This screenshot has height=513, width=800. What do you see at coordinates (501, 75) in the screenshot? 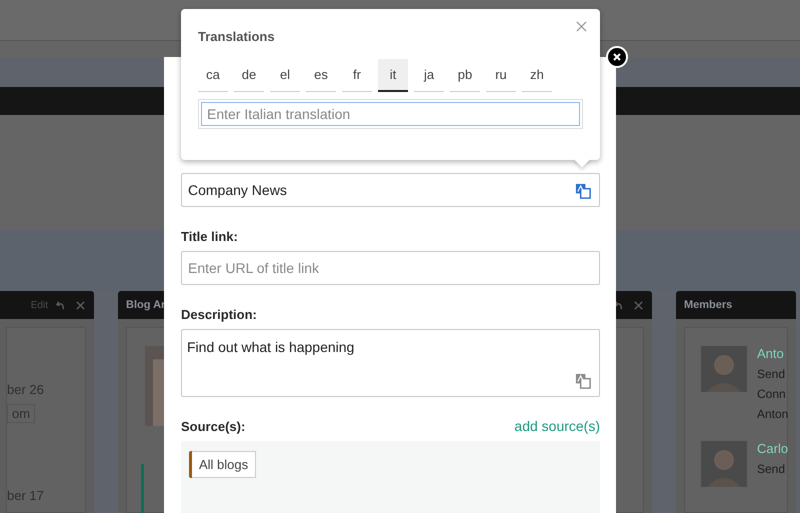
I see `language-tab: ru` at bounding box center [501, 75].